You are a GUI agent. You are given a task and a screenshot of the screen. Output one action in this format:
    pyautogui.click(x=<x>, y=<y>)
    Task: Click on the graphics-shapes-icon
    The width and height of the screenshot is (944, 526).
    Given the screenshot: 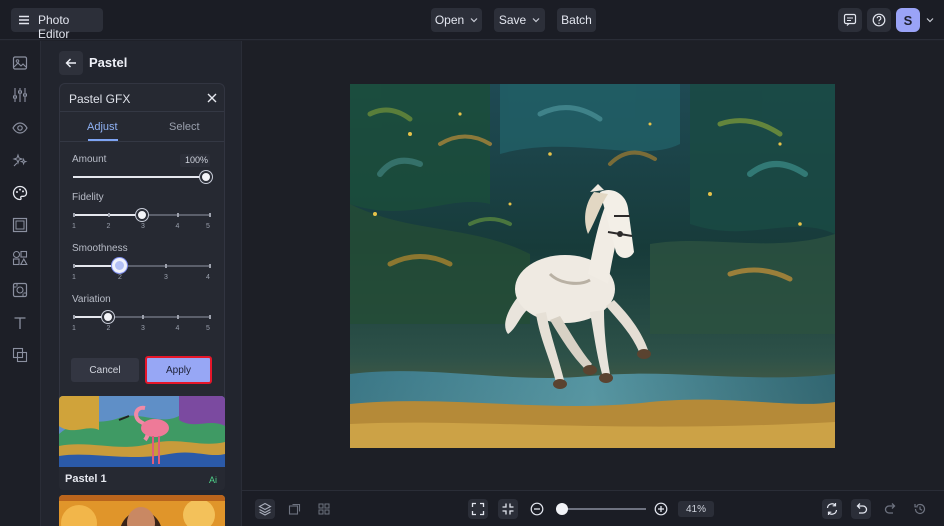 What is the action you would take?
    pyautogui.click(x=20, y=258)
    